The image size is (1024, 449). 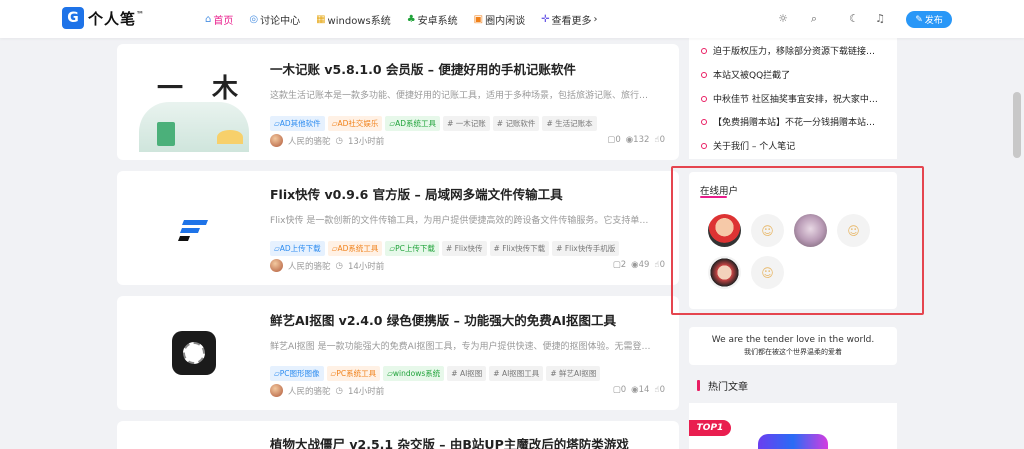 I want to click on tag: # AI抠图工具, so click(x=516, y=373).